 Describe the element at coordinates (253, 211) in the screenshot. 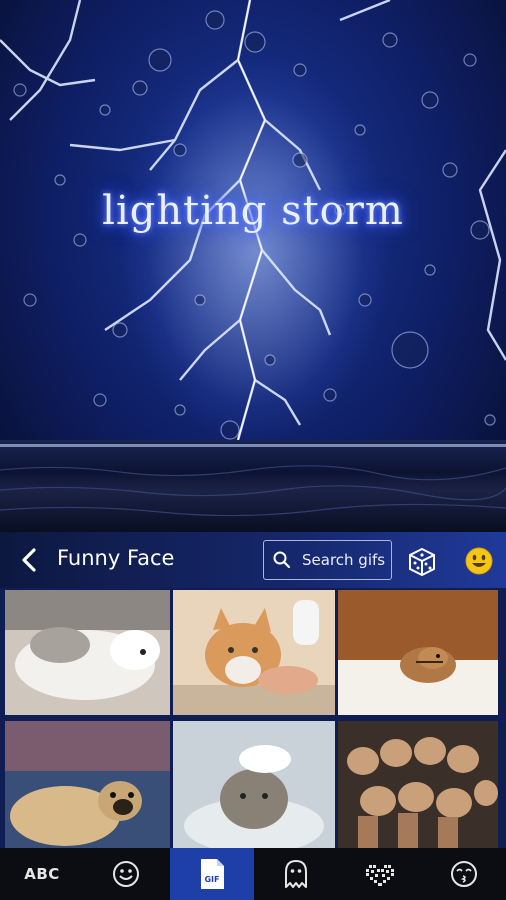

I see `theme-title: lighting storm` at that location.